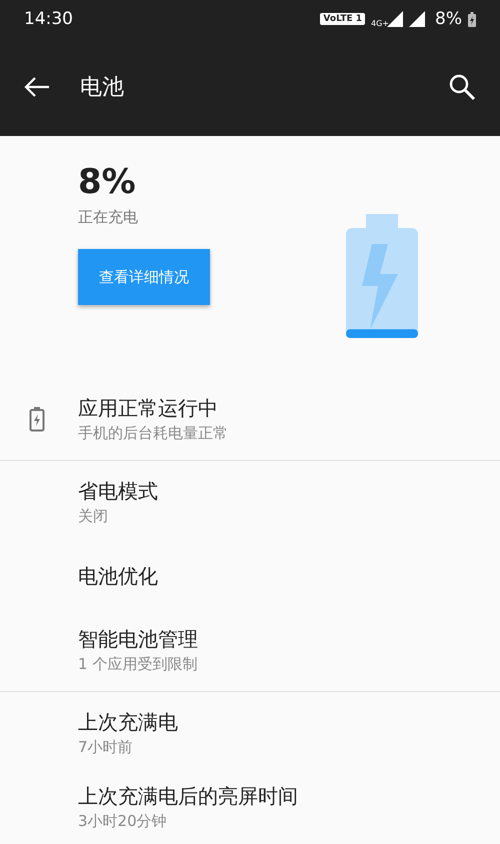  Describe the element at coordinates (118, 576) in the screenshot. I see `item-title: 电池优化` at that location.